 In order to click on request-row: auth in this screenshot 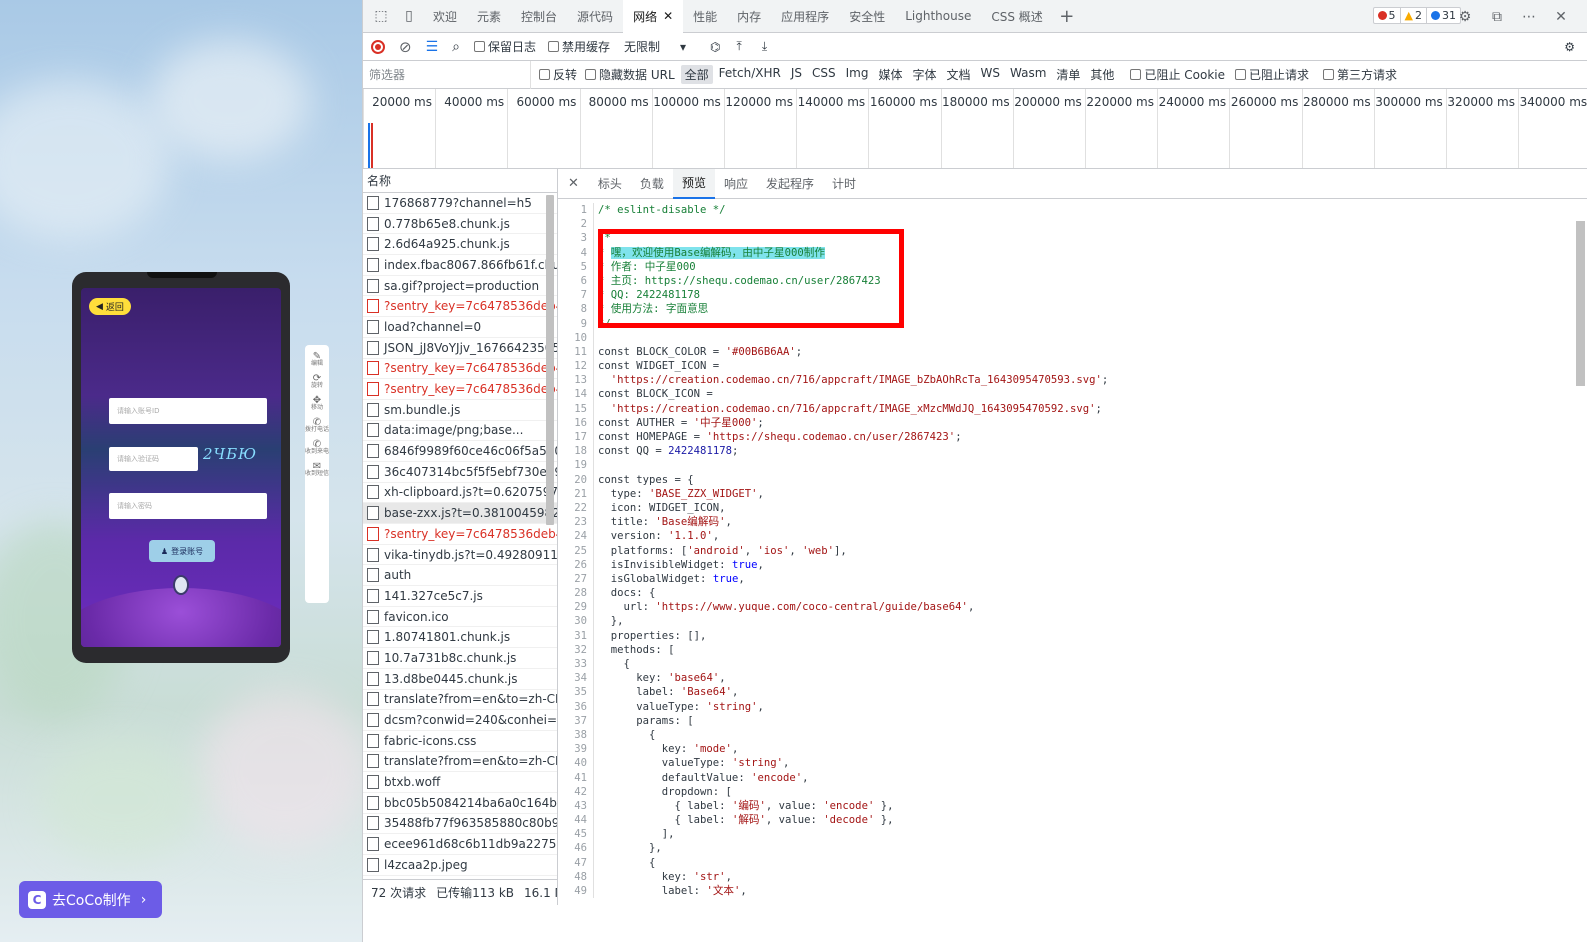, I will do `click(460, 576)`.